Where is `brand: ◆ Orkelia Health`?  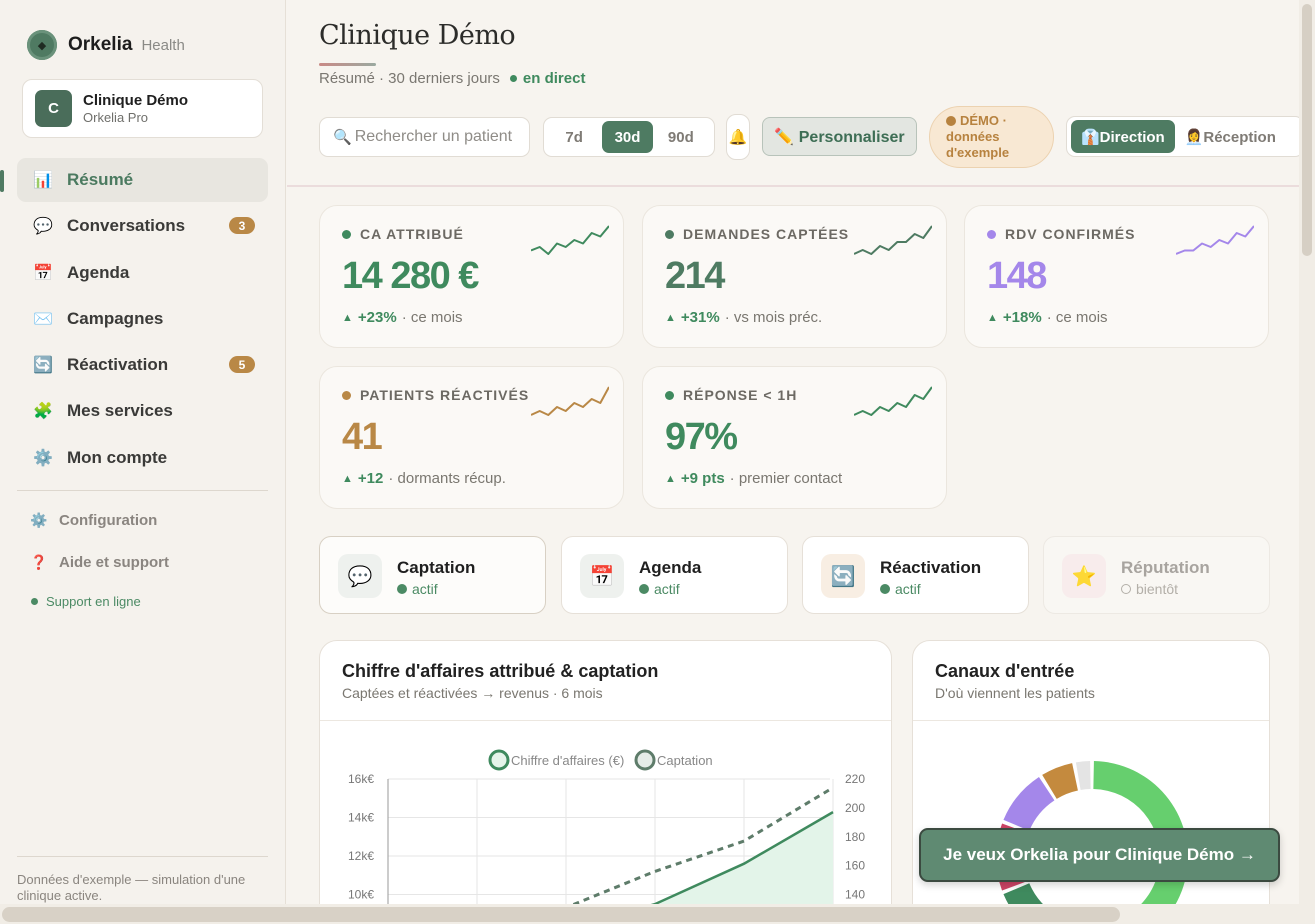
brand: ◆ Orkelia Health is located at coordinates (106, 45).